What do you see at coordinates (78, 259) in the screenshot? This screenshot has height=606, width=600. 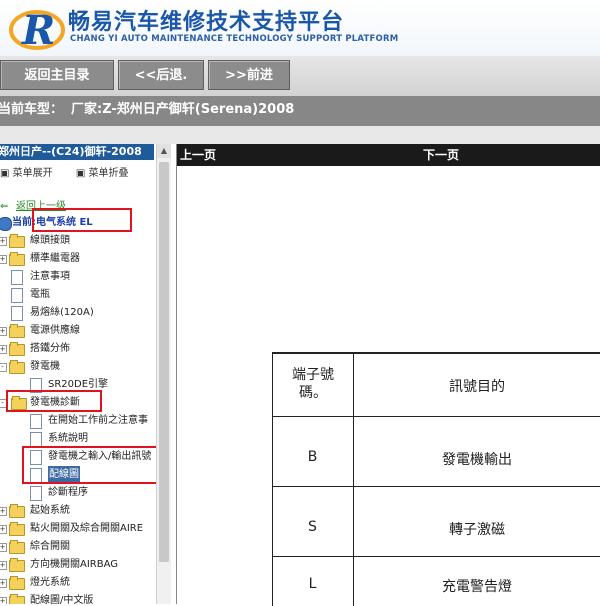 I see `tree-item-folder: + 標準繼電器` at bounding box center [78, 259].